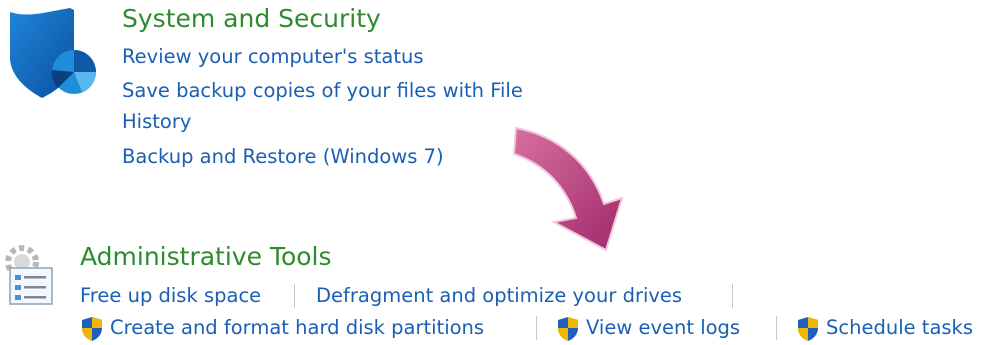 Image resolution: width=987 pixels, height=345 pixels. I want to click on curved-arrow-icon, so click(573, 183).